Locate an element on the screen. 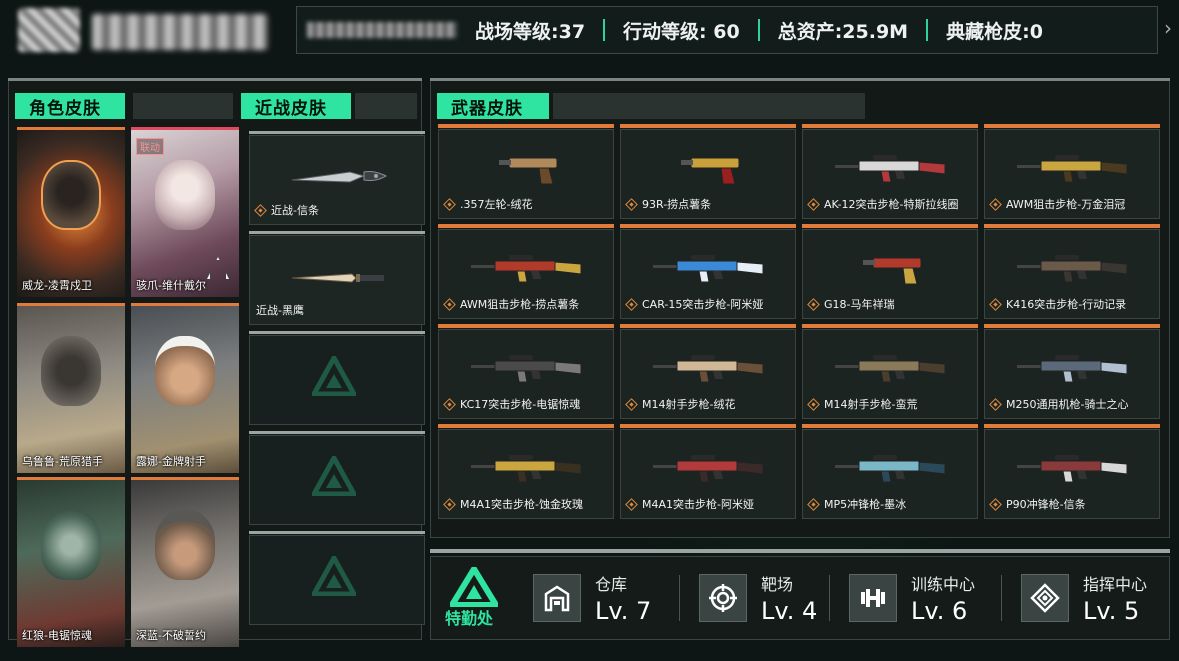 This screenshot has width=1179, height=661. weapon-name: M14射手步枪-蛮荒 is located at coordinates (871, 404).